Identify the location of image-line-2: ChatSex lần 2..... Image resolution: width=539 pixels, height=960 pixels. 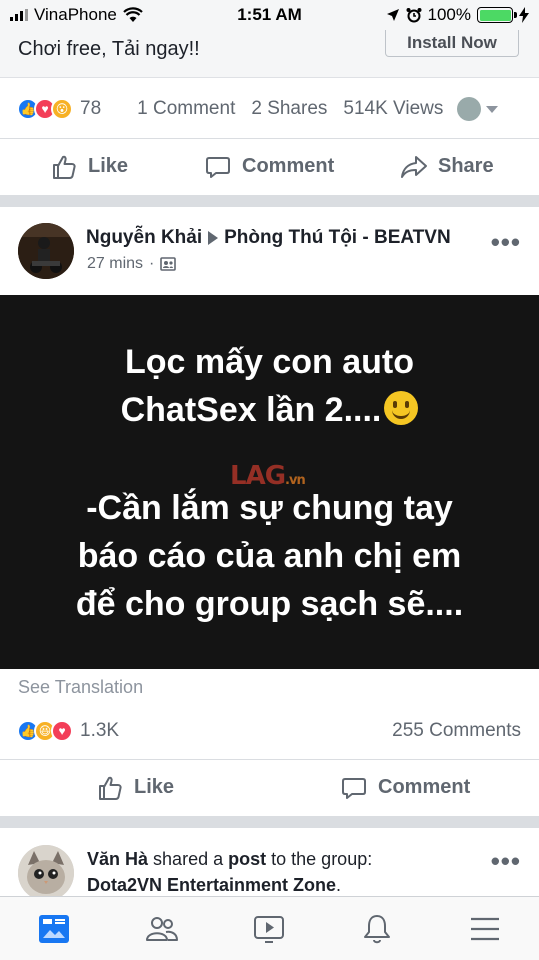
(269, 410).